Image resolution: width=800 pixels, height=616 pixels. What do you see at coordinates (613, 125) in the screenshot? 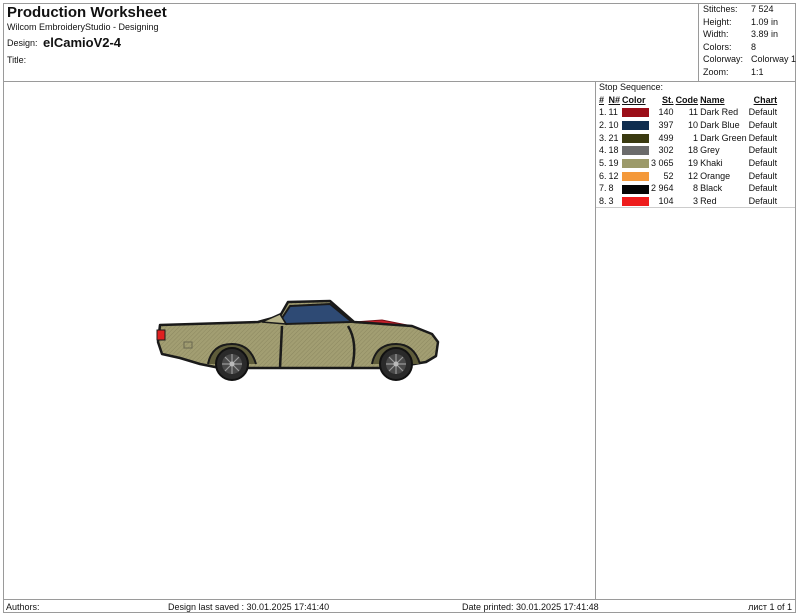
I see `needle-number: 10` at bounding box center [613, 125].